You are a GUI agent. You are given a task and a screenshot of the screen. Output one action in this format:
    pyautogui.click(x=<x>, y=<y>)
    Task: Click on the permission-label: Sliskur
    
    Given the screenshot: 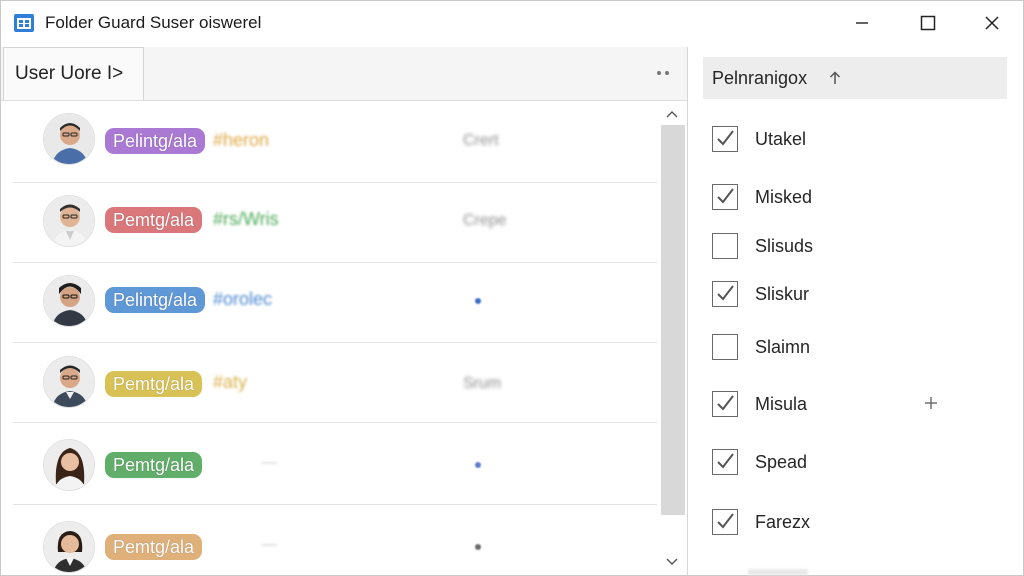 What is the action you would take?
    pyautogui.click(x=782, y=293)
    